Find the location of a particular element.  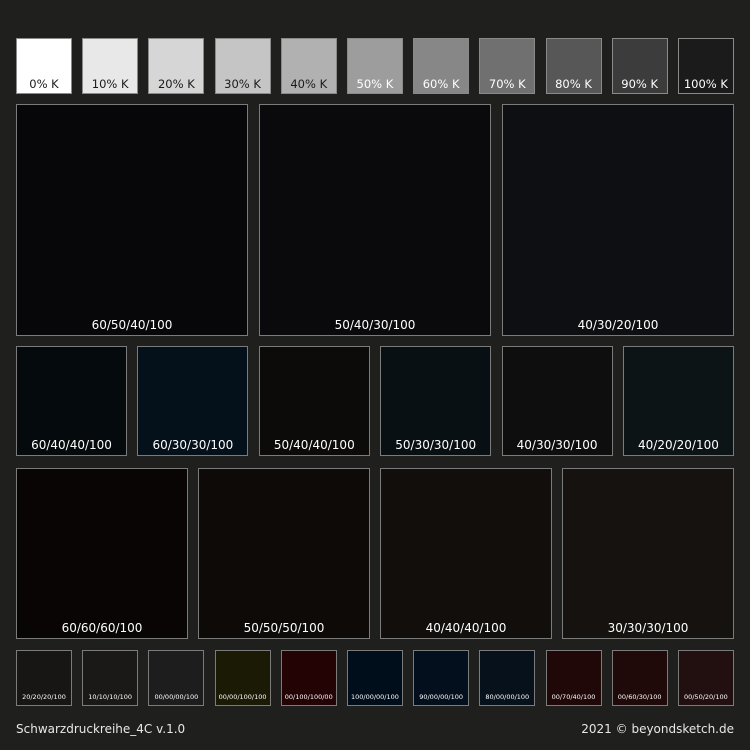

color-swatch: 60/30/30/100 is located at coordinates (193, 401).